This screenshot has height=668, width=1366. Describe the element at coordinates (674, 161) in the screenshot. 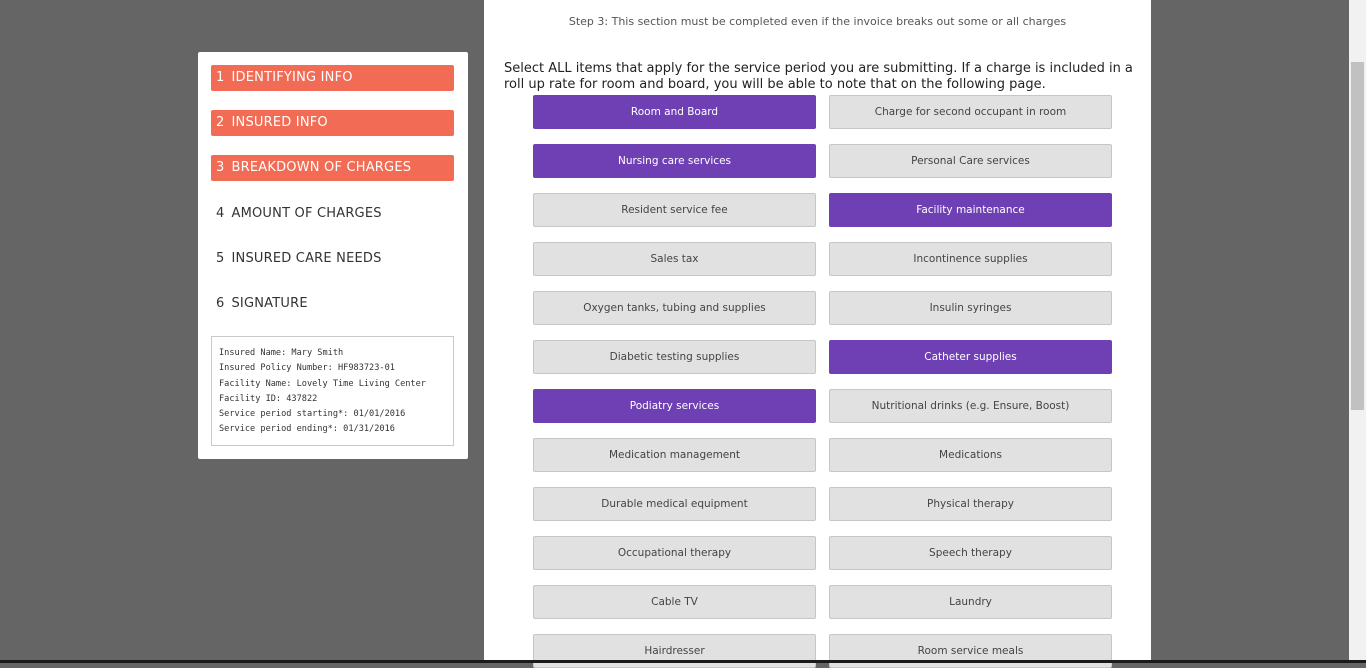

I see `charge-option-button: Nursing care services` at that location.